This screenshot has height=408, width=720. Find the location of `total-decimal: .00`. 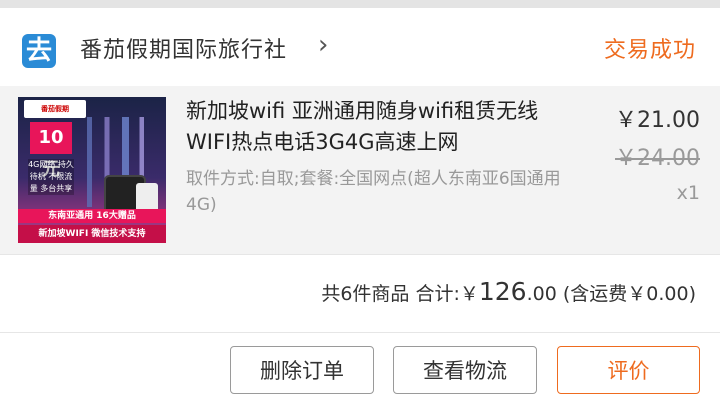

total-decimal: .00 is located at coordinates (541, 294).